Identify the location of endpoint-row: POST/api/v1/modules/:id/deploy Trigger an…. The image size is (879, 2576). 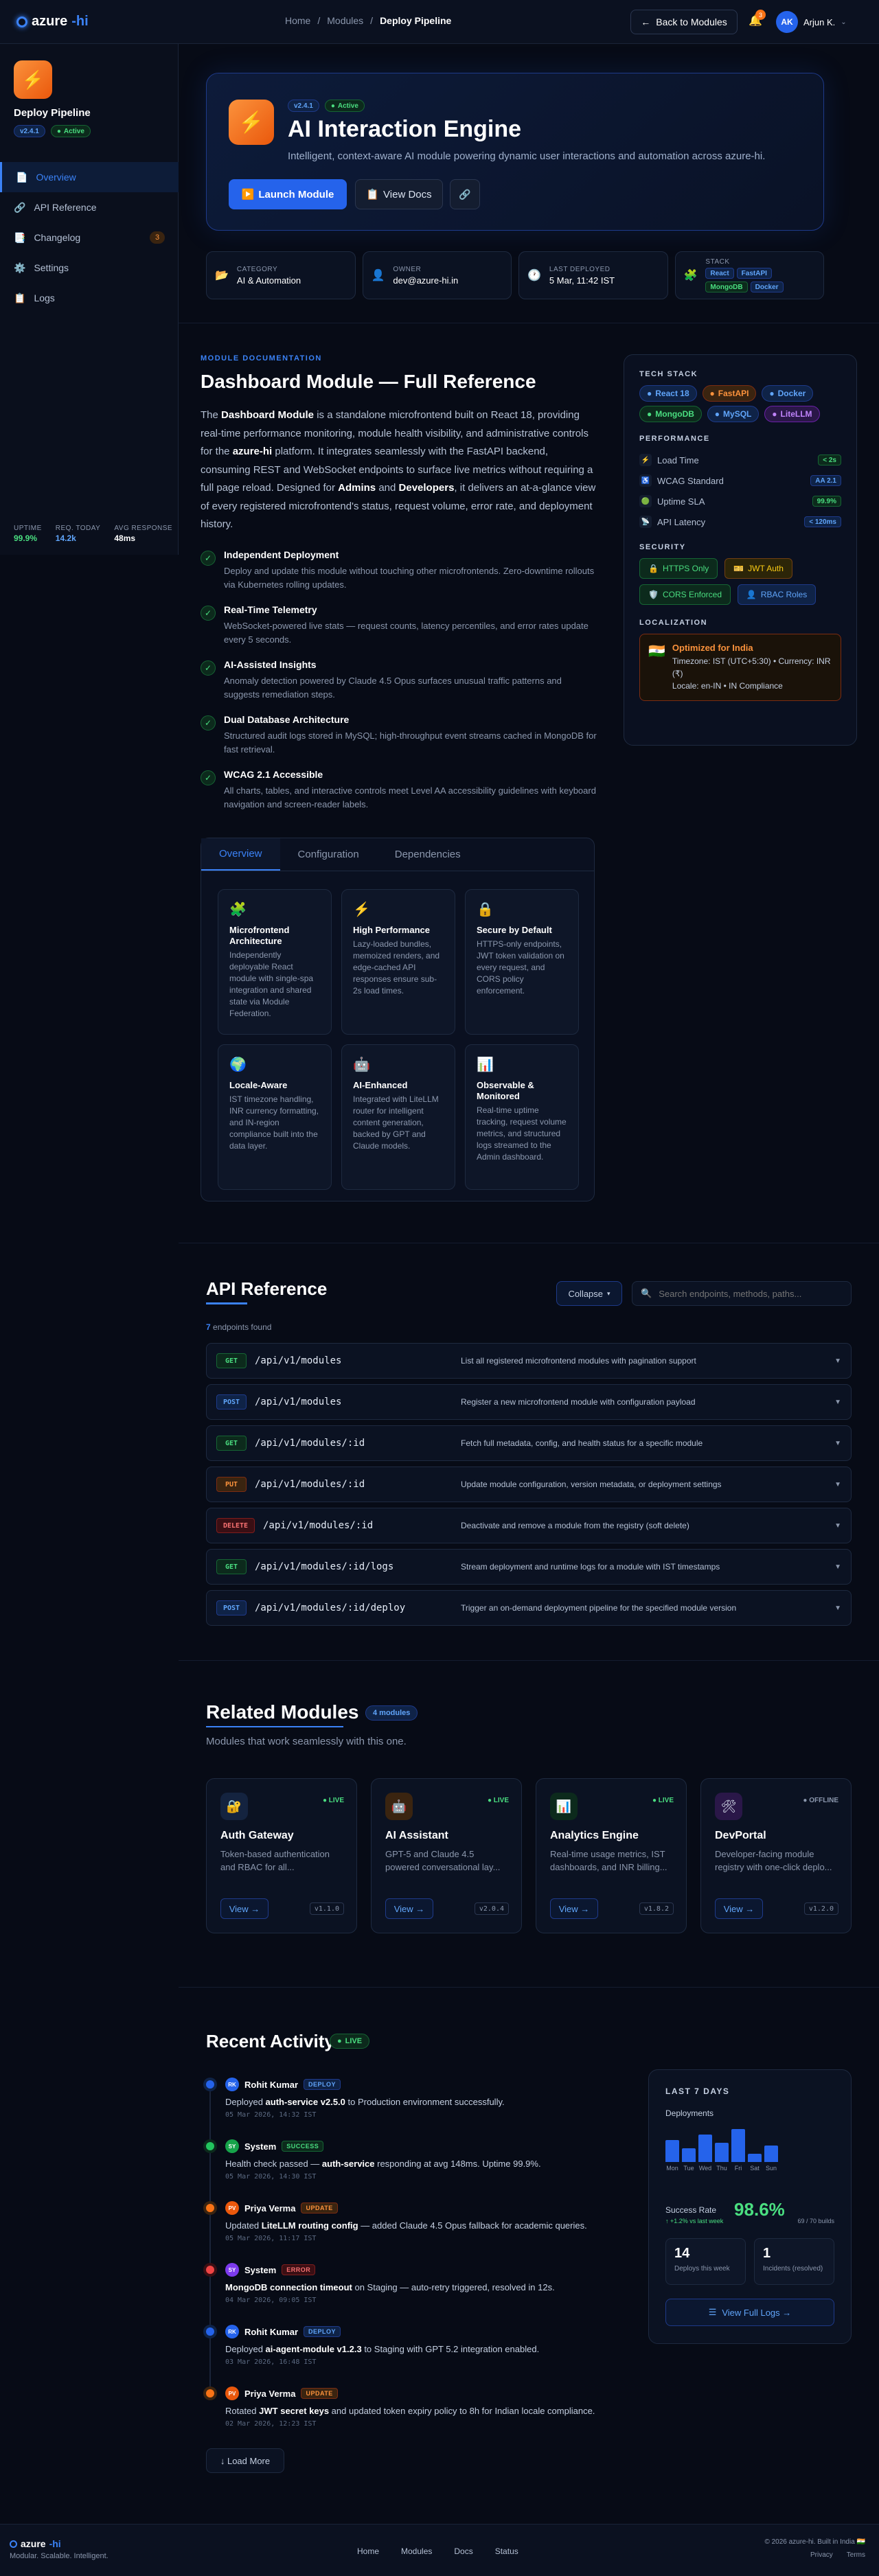
(529, 1608).